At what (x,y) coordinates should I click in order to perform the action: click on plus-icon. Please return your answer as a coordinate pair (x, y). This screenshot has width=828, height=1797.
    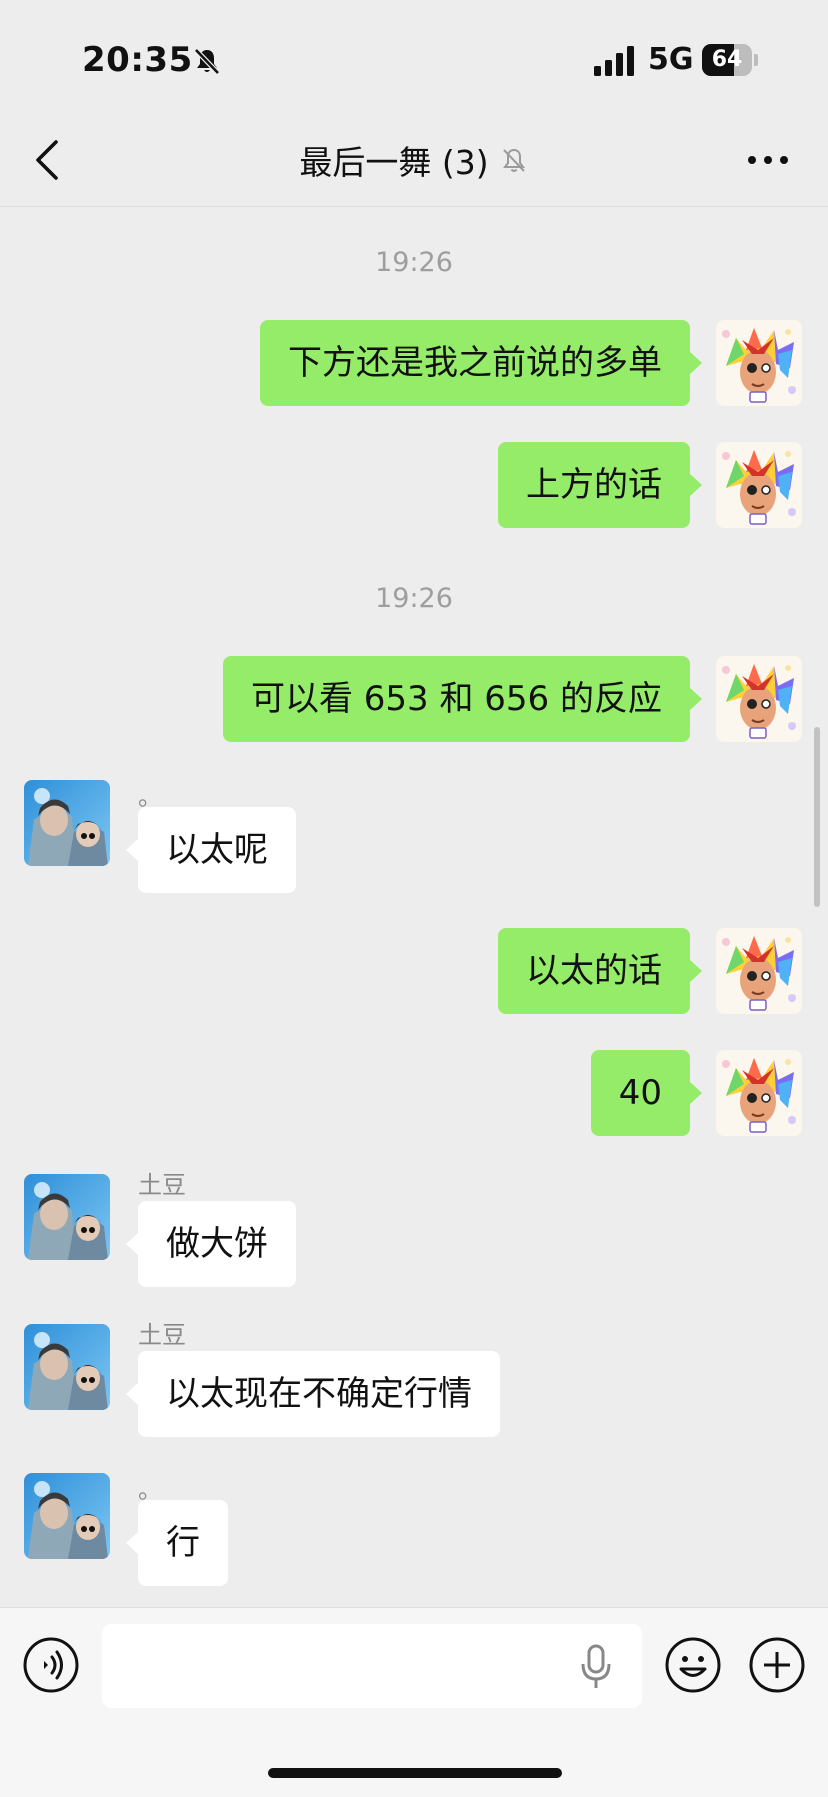
    Looking at the image, I should click on (777, 1665).